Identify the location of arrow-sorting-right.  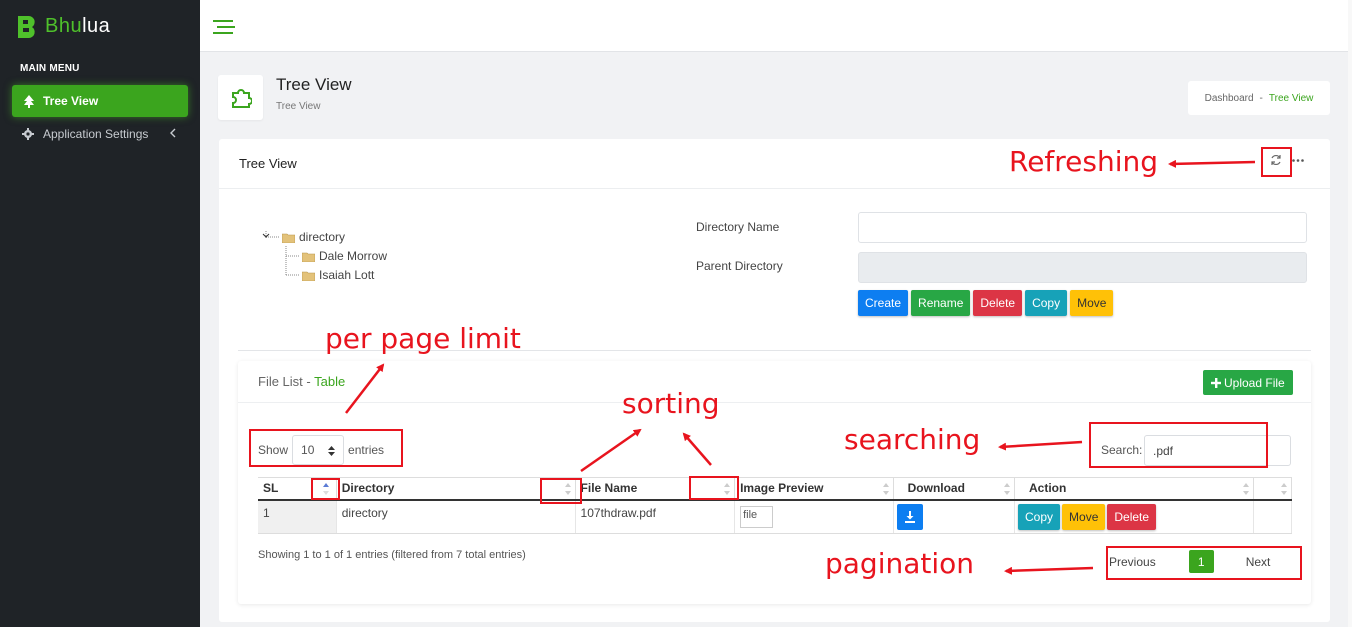
(697, 449).